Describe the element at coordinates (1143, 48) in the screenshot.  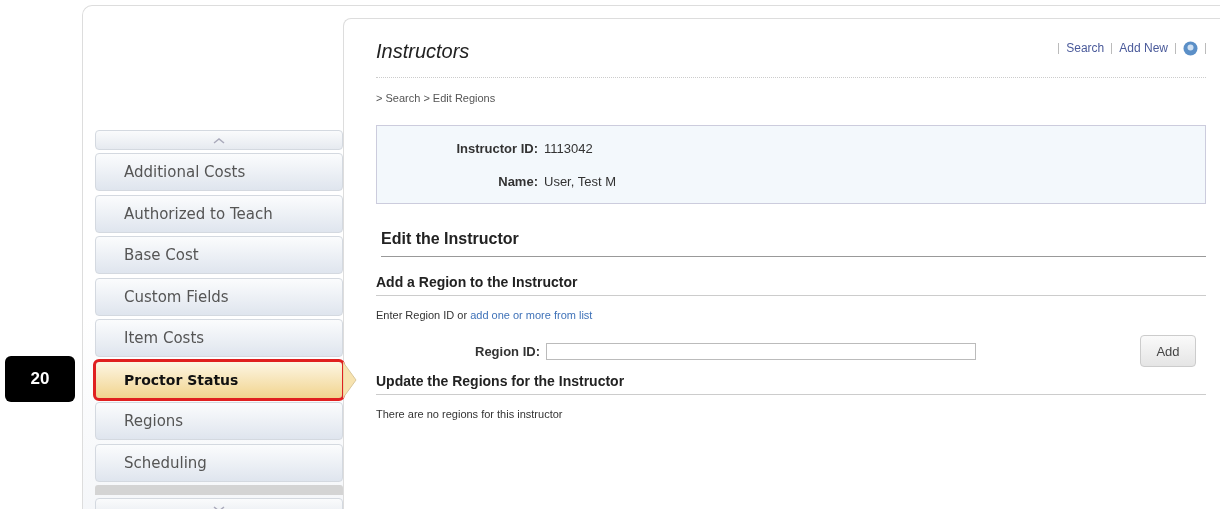
I see `header-link: Add New` at that location.